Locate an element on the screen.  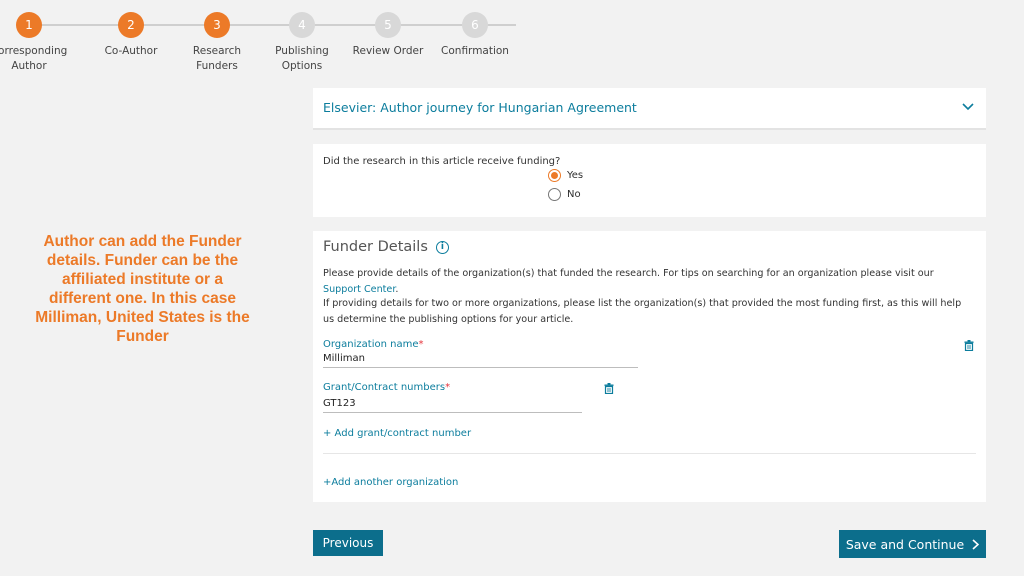
previous-button: Previous is located at coordinates (348, 543).